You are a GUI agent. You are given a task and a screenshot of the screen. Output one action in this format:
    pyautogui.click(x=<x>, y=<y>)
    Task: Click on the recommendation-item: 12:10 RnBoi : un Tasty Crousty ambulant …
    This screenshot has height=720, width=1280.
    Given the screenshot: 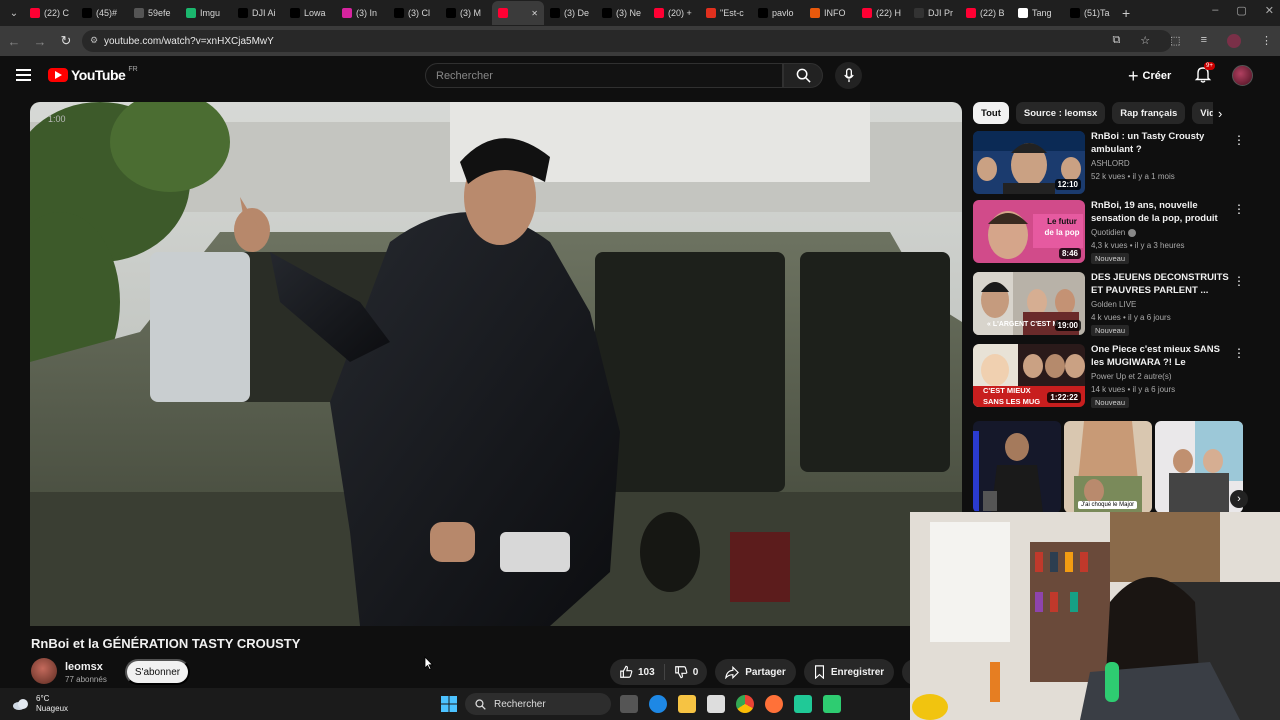 What is the action you would take?
    pyautogui.click(x=1118, y=163)
    